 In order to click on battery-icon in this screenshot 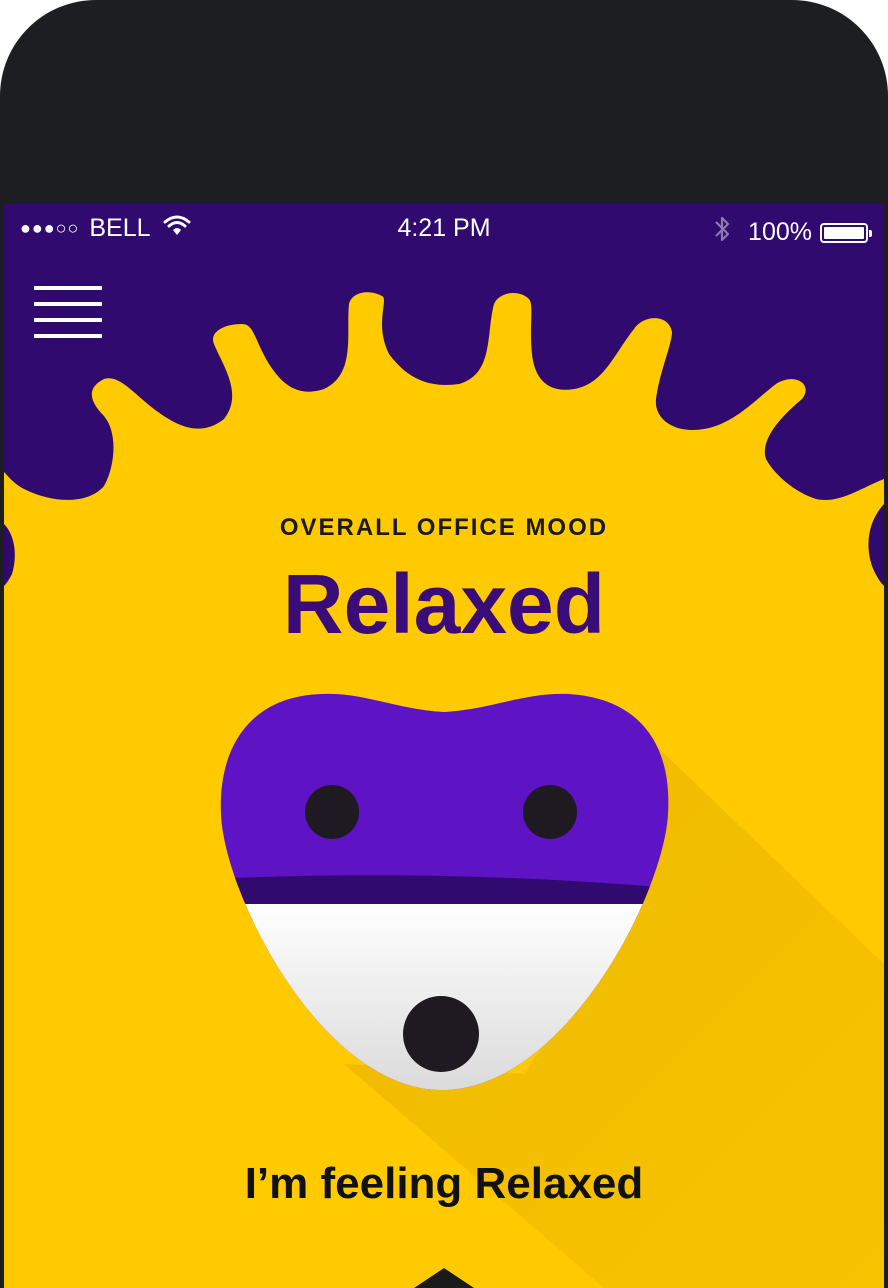, I will do `click(846, 232)`.